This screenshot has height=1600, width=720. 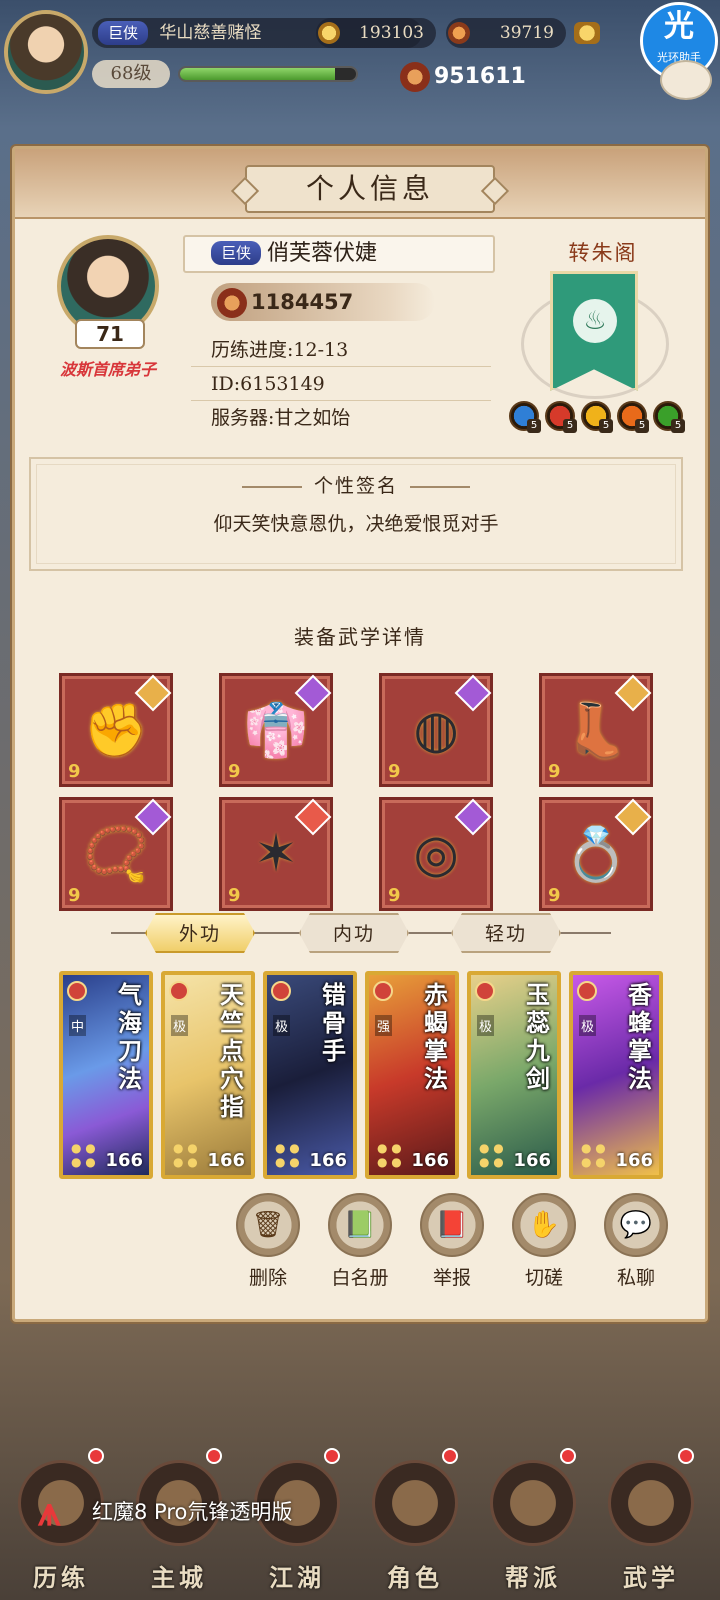 What do you see at coordinates (210, 33) in the screenshot?
I see `player-name: 华山慈善赌怪` at bounding box center [210, 33].